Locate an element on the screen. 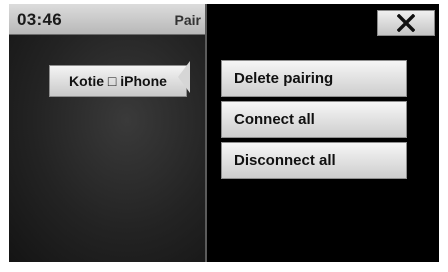  screen-title: Pair is located at coordinates (187, 20).